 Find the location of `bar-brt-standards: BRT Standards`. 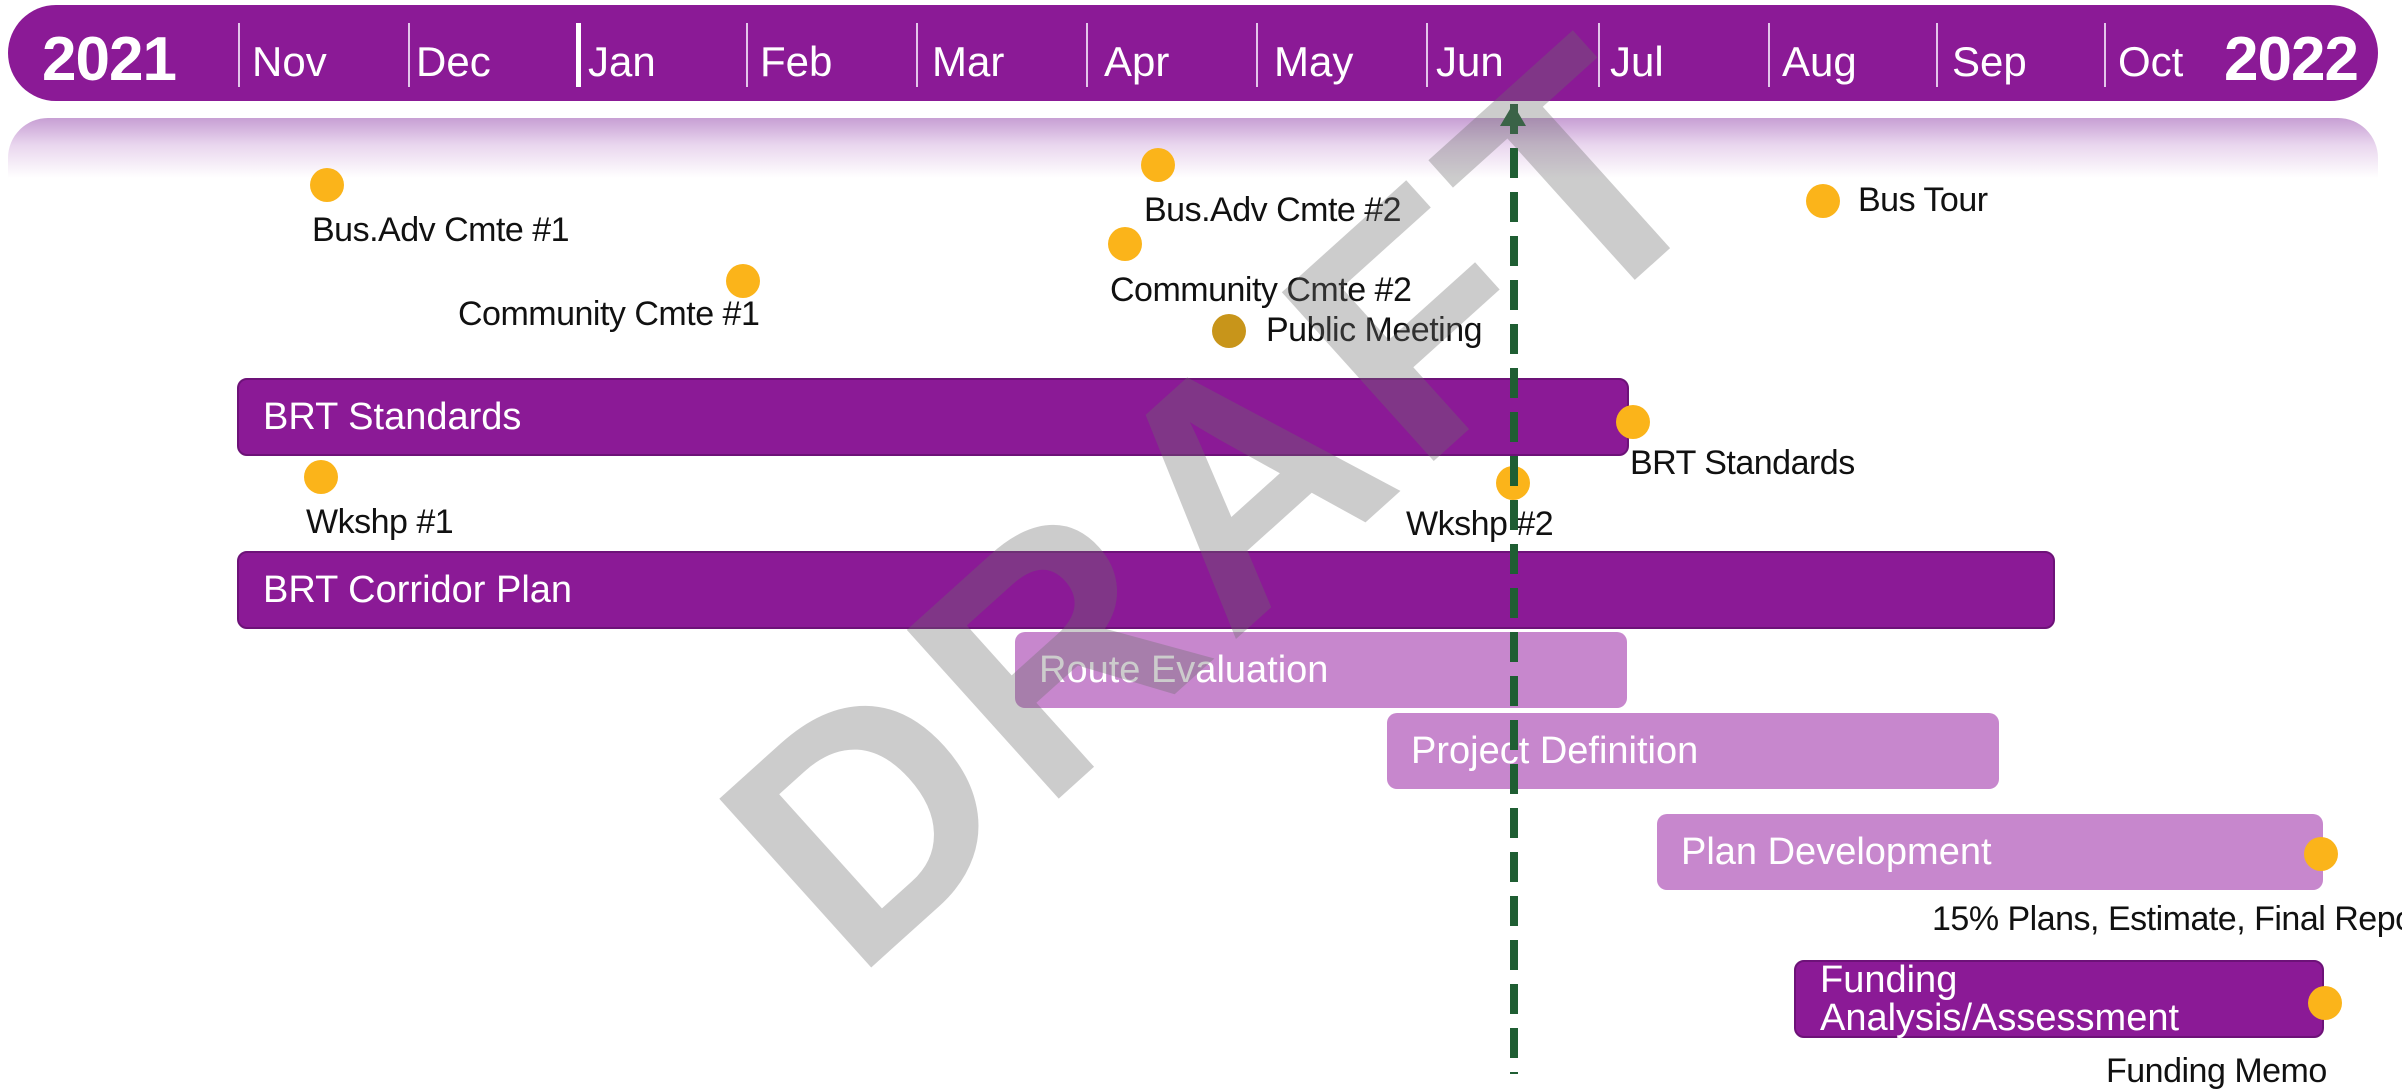

bar-brt-standards: BRT Standards is located at coordinates (933, 417).